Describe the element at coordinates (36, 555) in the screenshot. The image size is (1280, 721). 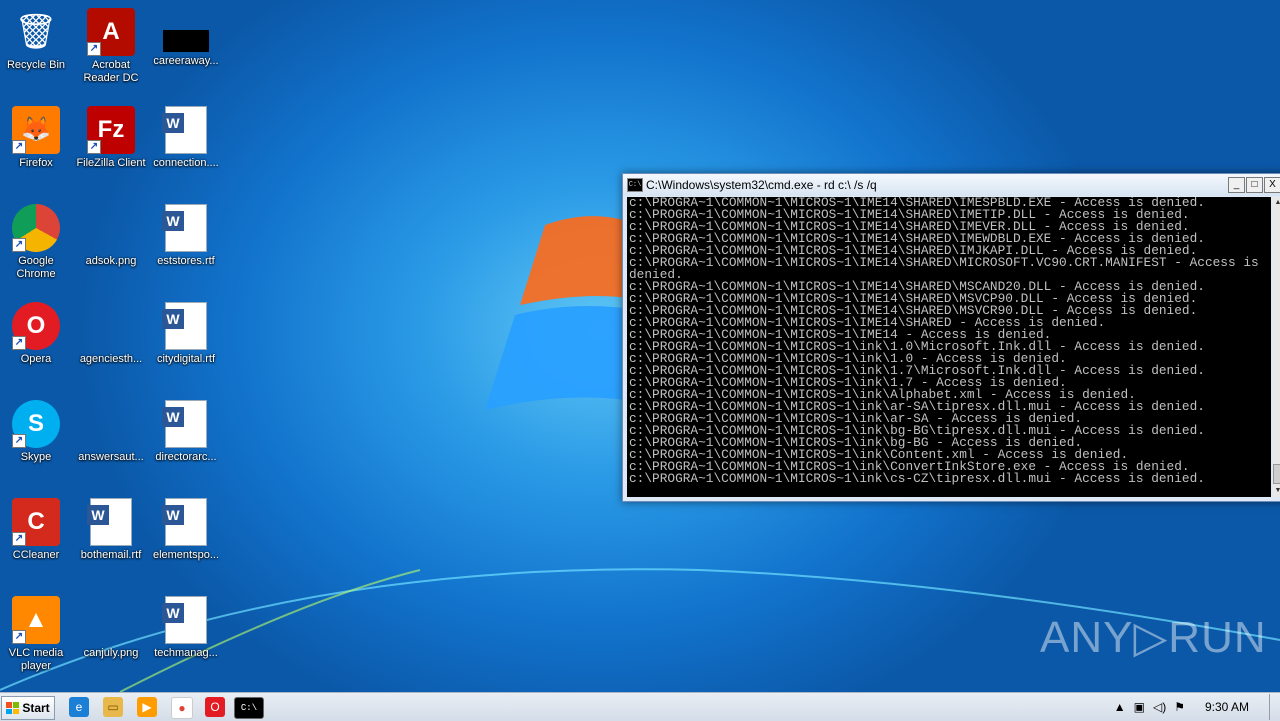
I see `desktop-icon-label: CCleaner` at that location.